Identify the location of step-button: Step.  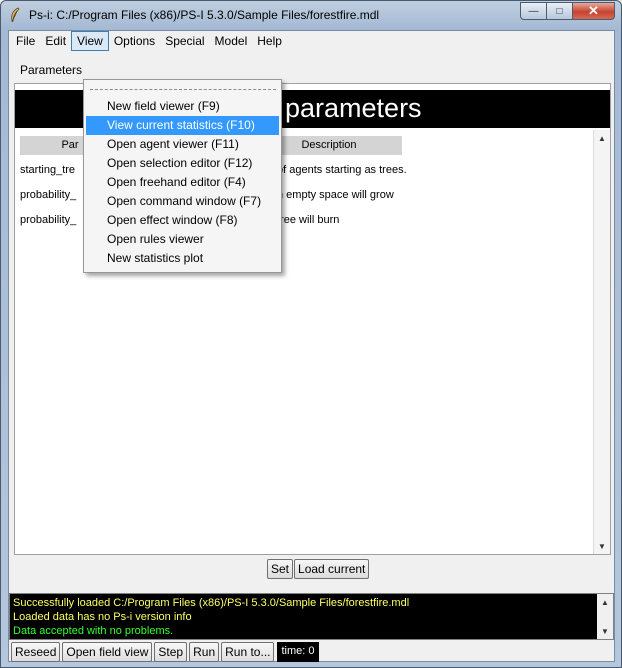
(171, 652).